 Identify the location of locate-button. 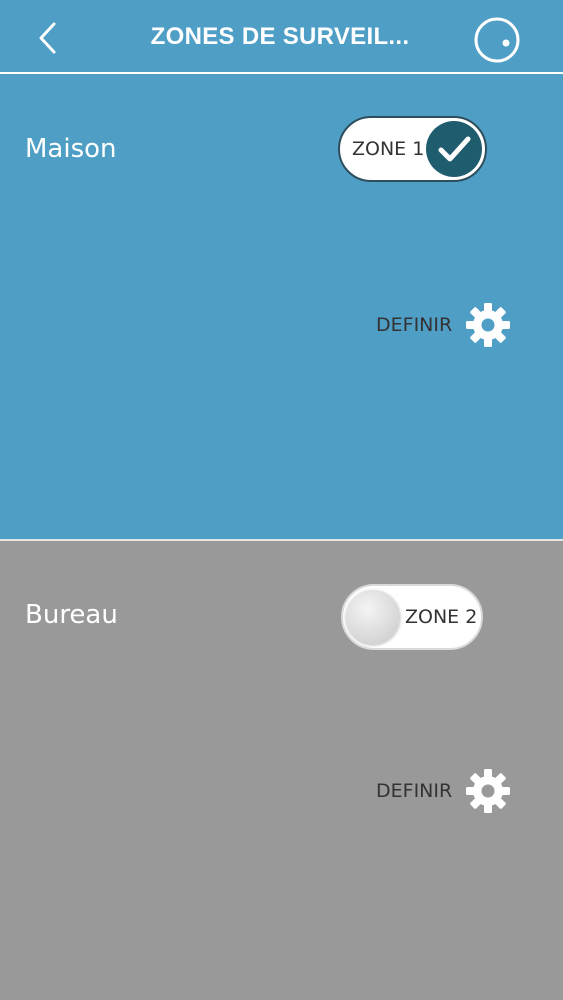
(497, 40).